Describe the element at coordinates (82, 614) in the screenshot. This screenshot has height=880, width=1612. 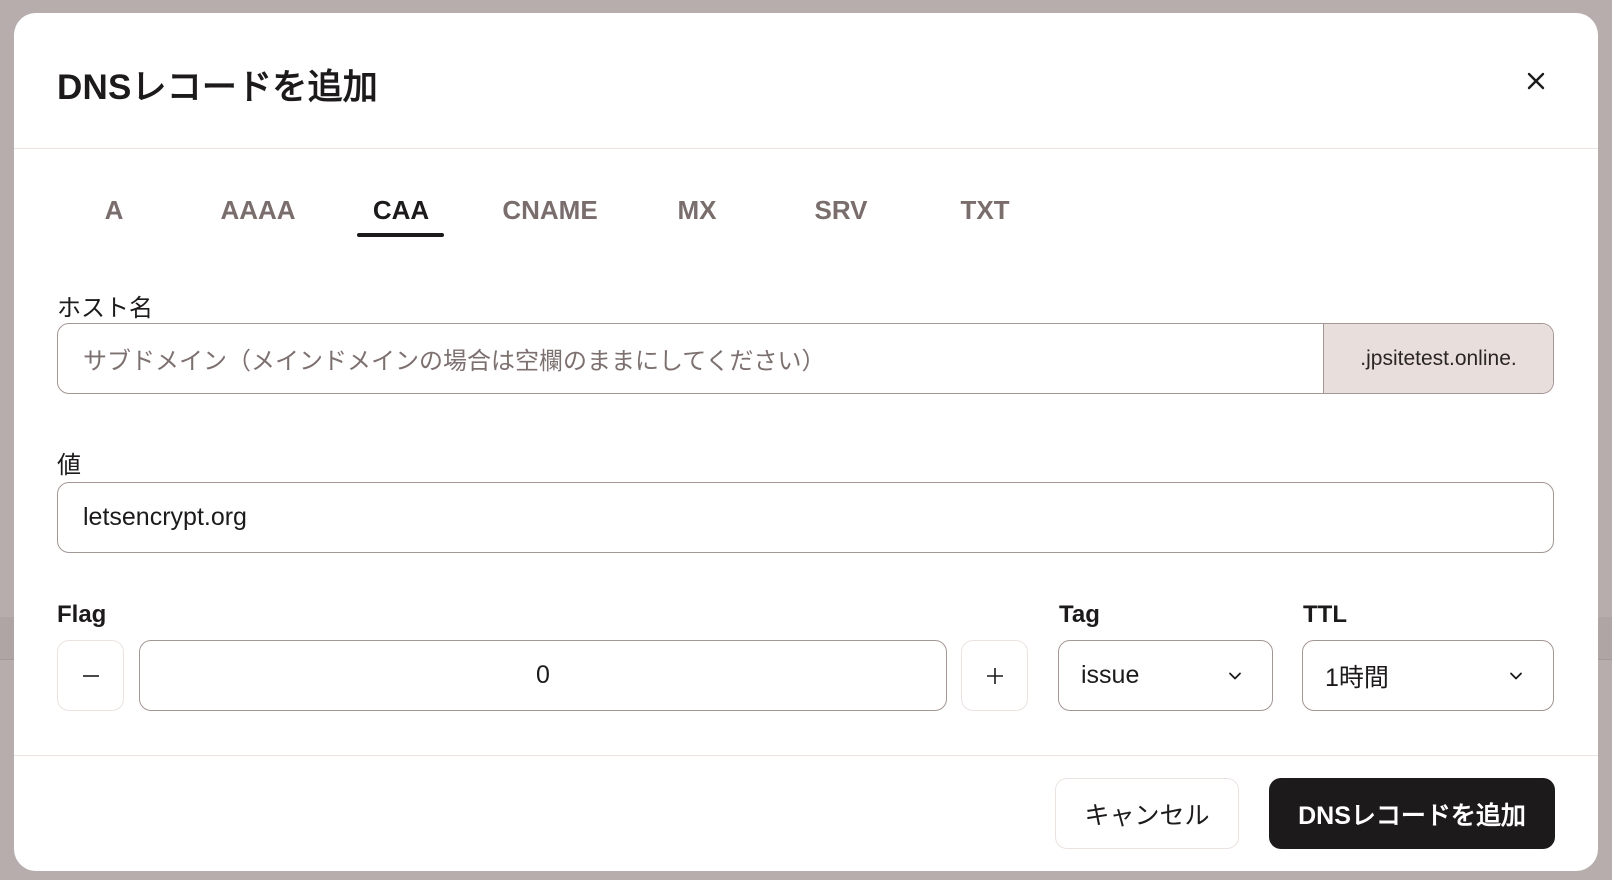
I see `flag-label: Flag` at that location.